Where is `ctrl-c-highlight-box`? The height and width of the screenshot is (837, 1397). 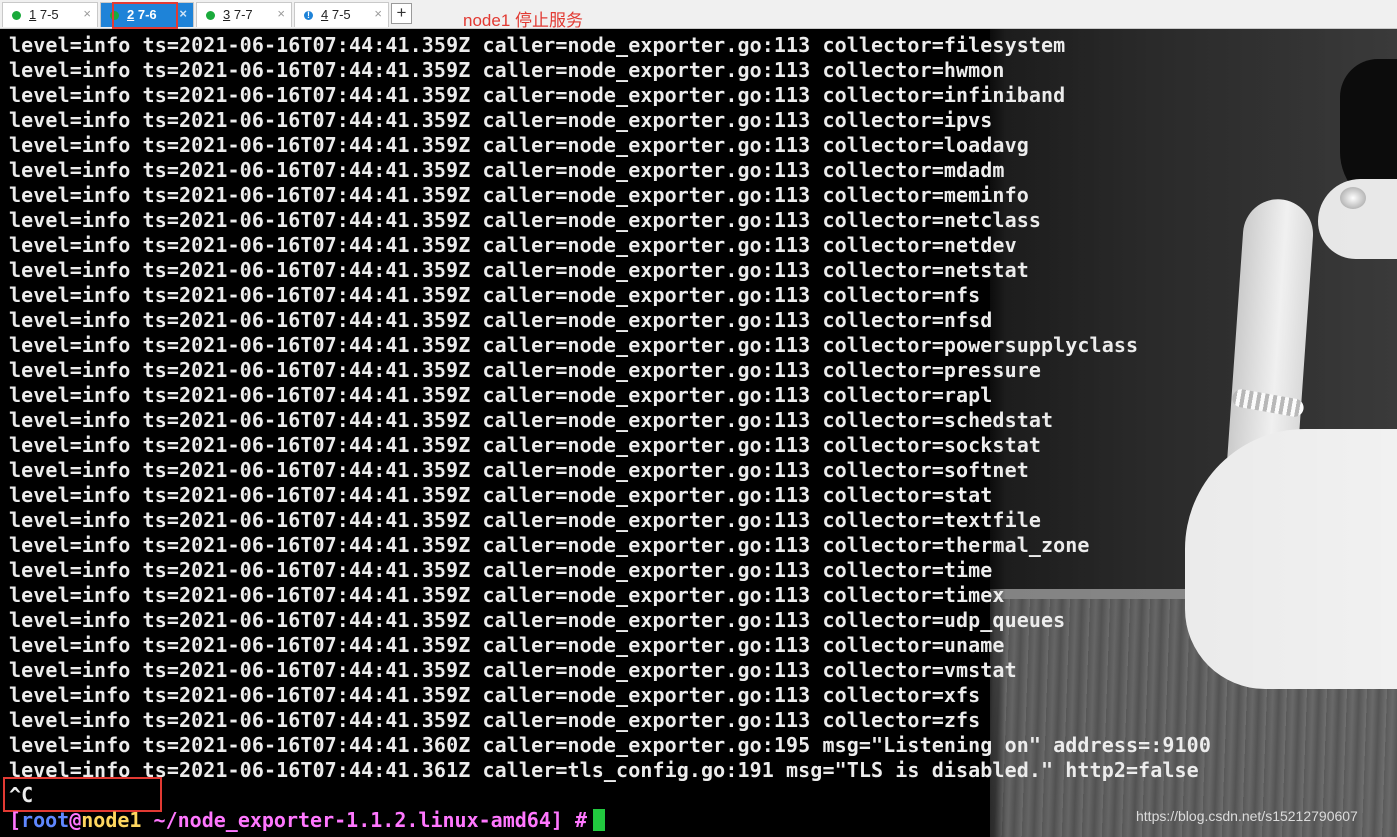
ctrl-c-highlight-box is located at coordinates (82, 794).